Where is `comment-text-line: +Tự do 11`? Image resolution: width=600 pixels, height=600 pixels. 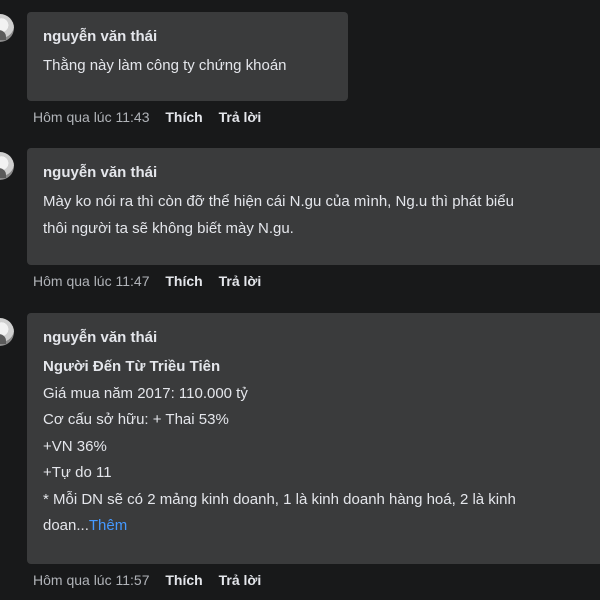
comment-text-line: +Tự do 11 is located at coordinates (77, 472).